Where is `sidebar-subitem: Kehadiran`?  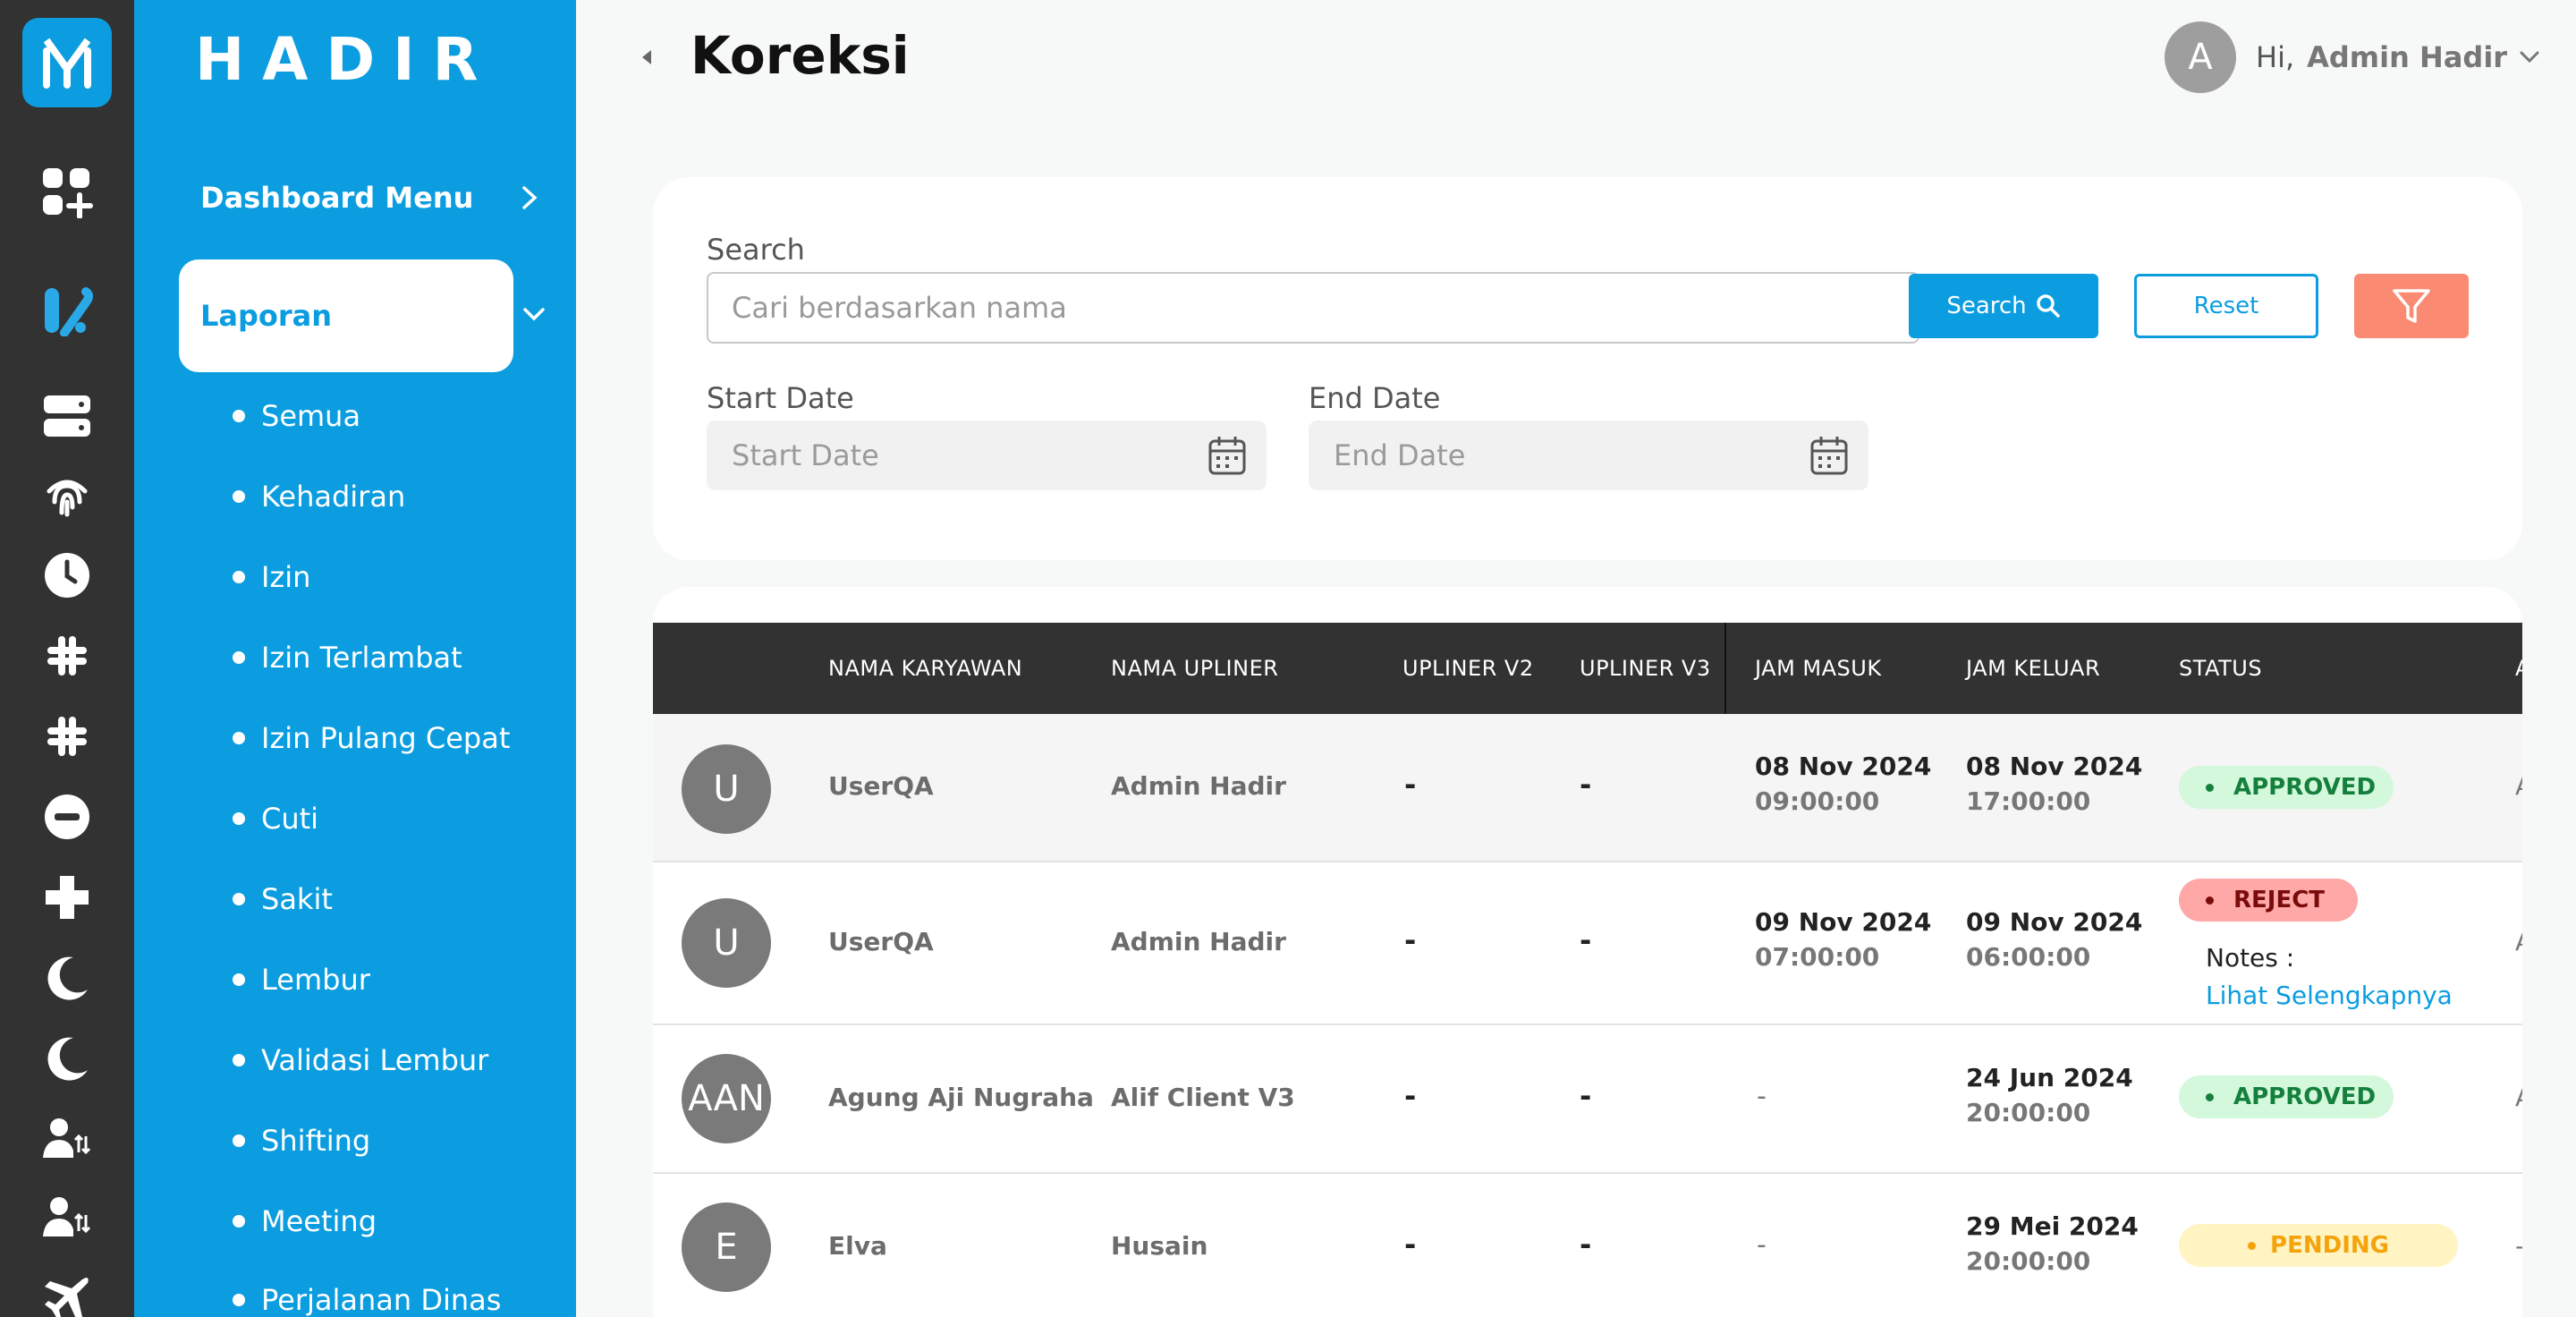
sidebar-subitem: Kehadiran is located at coordinates (319, 496).